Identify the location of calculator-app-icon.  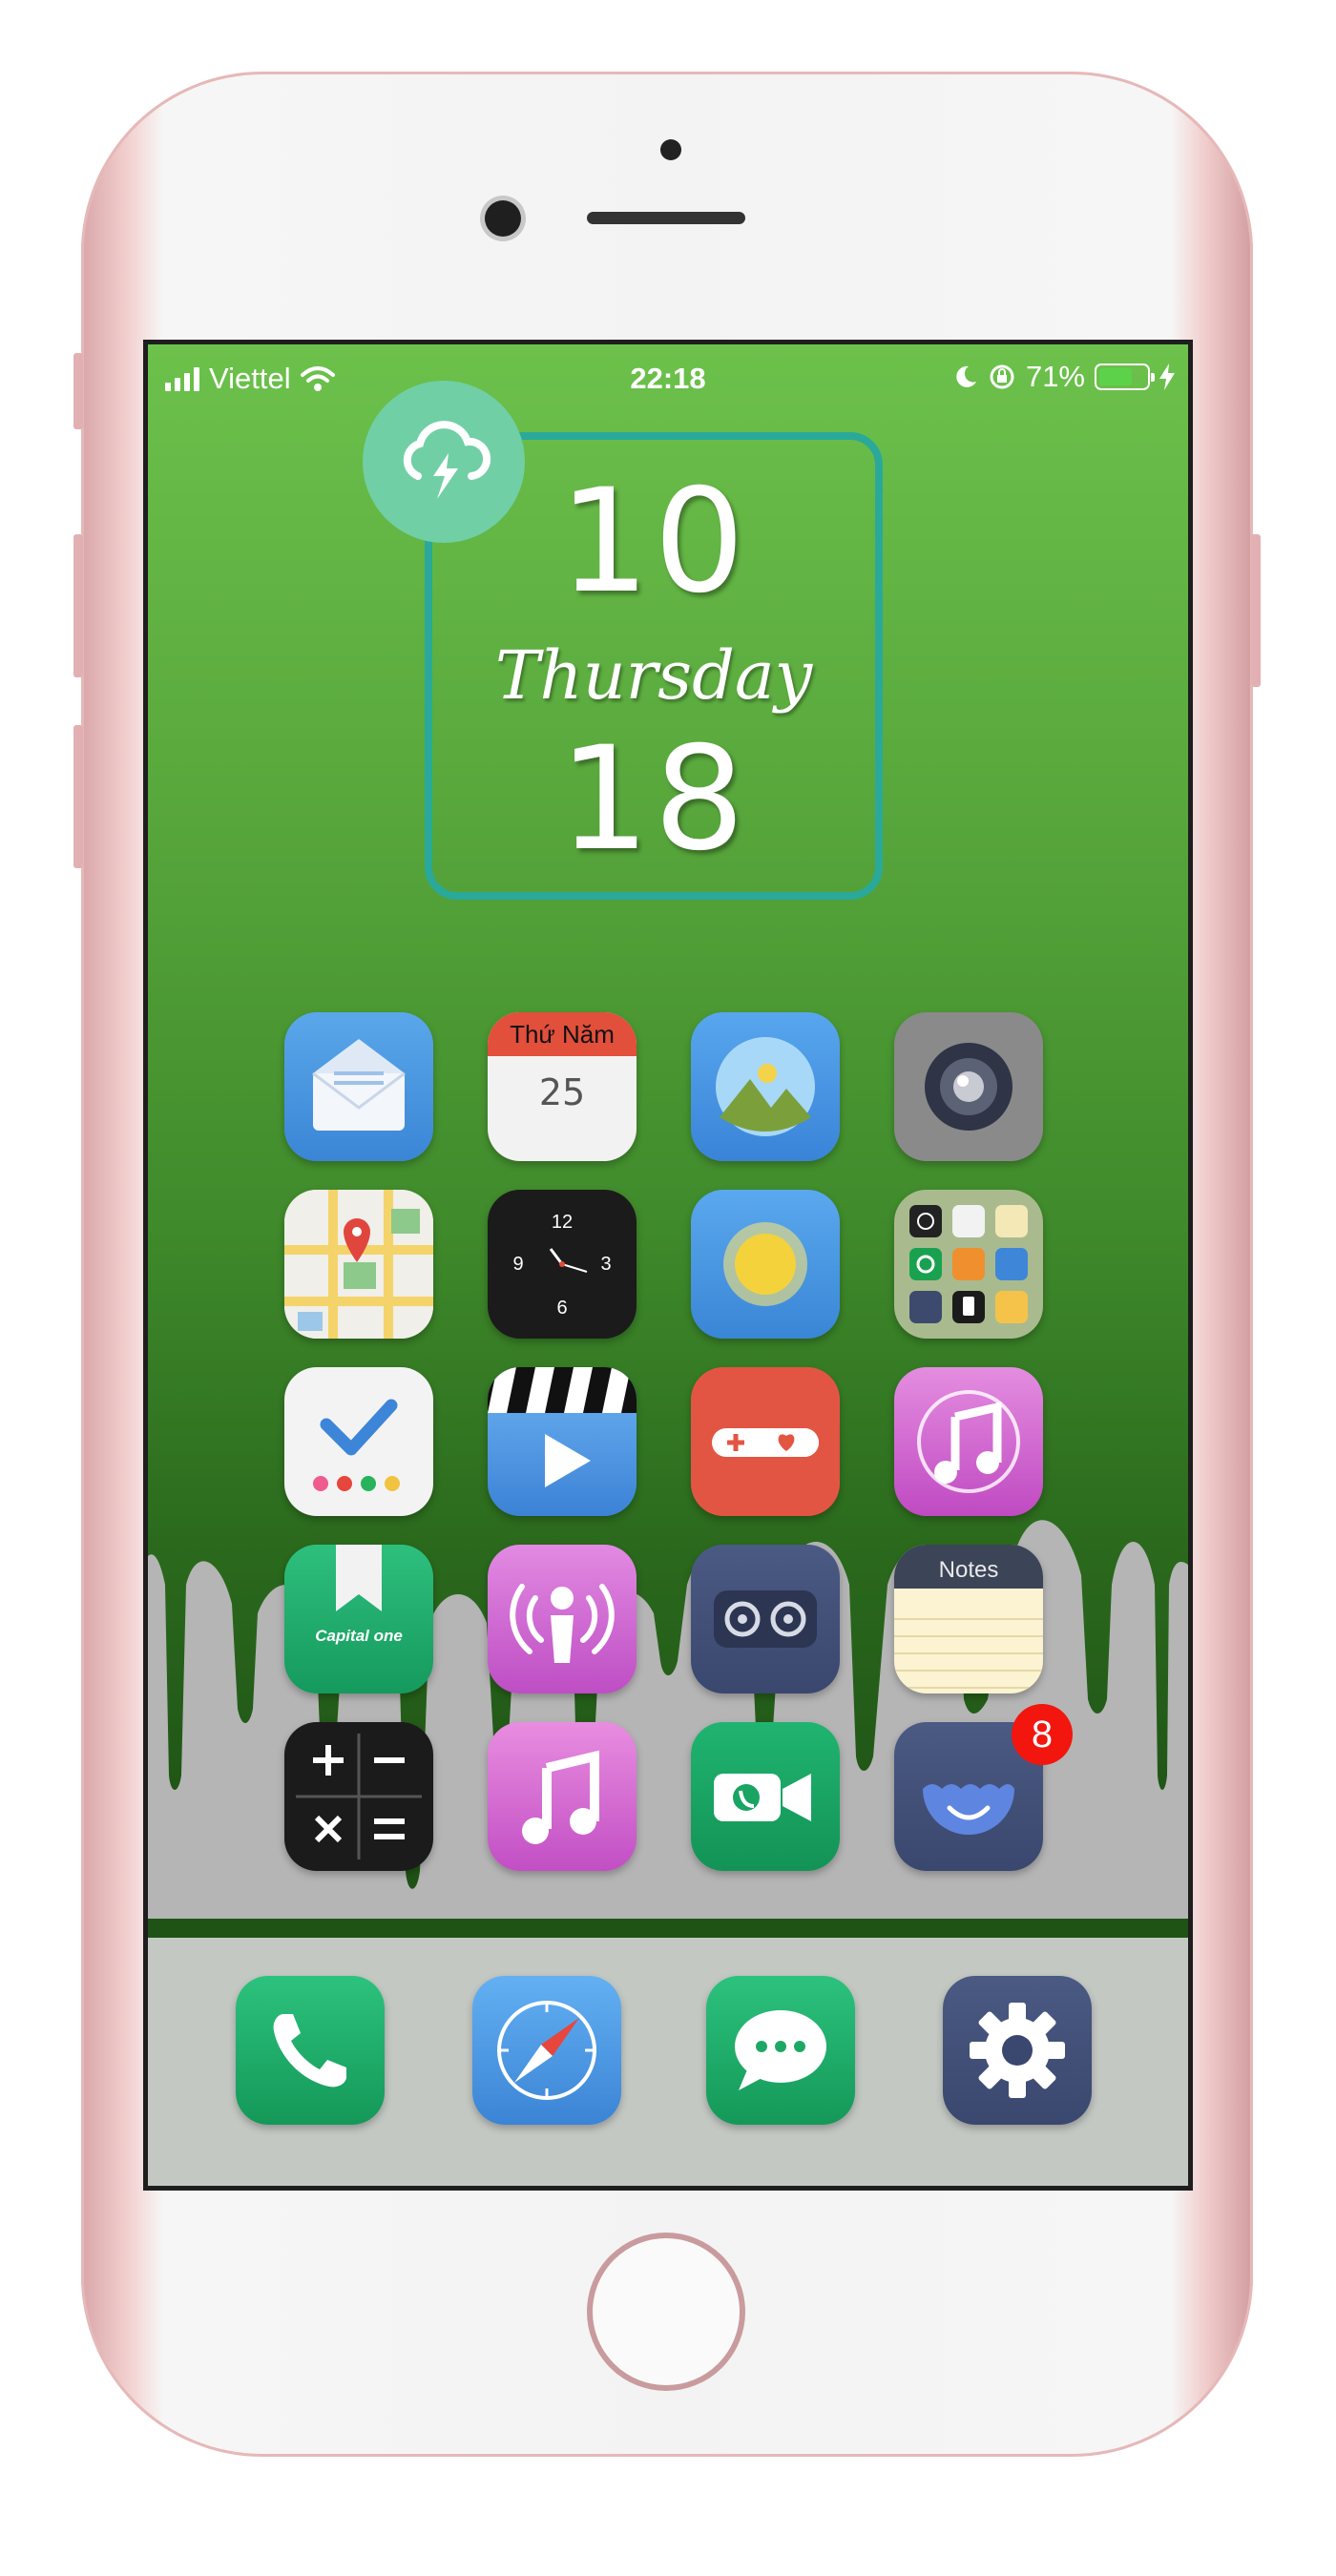
(358, 1796).